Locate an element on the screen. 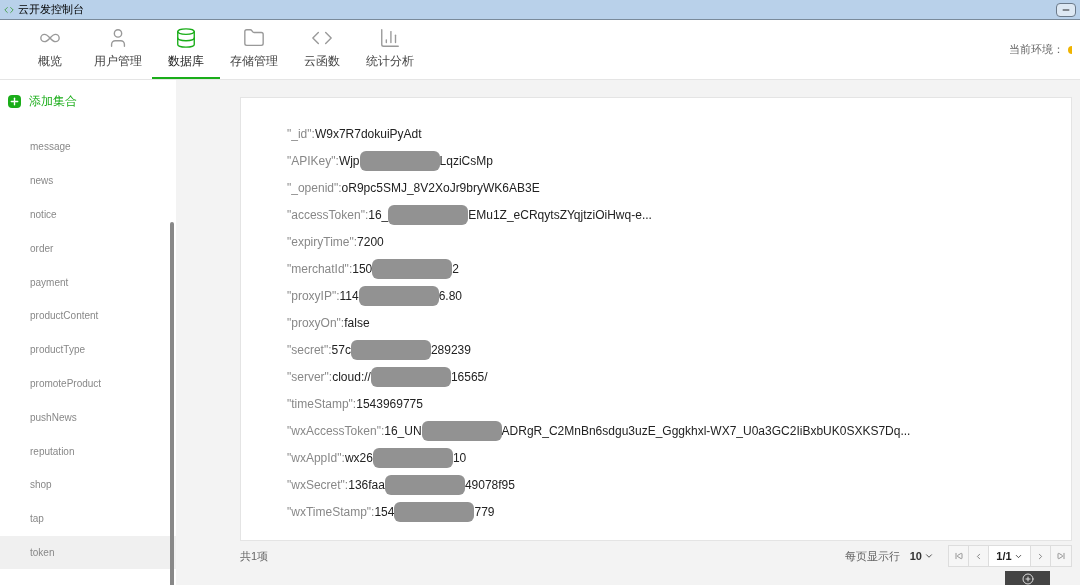 Image resolution: width=1080 pixels, height=585 pixels. nav-tab: 存储管理 is located at coordinates (254, 49).